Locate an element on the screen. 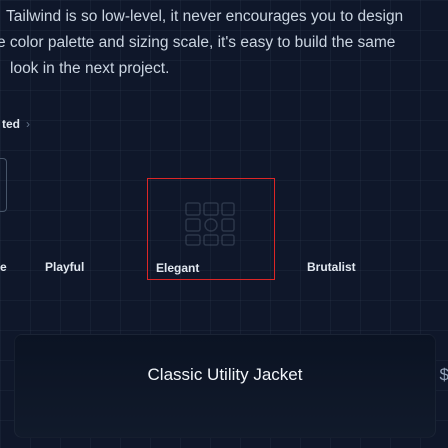 Image resolution: width=448 pixels, height=448 pixels. grid-shapes-icon is located at coordinates (210, 224).